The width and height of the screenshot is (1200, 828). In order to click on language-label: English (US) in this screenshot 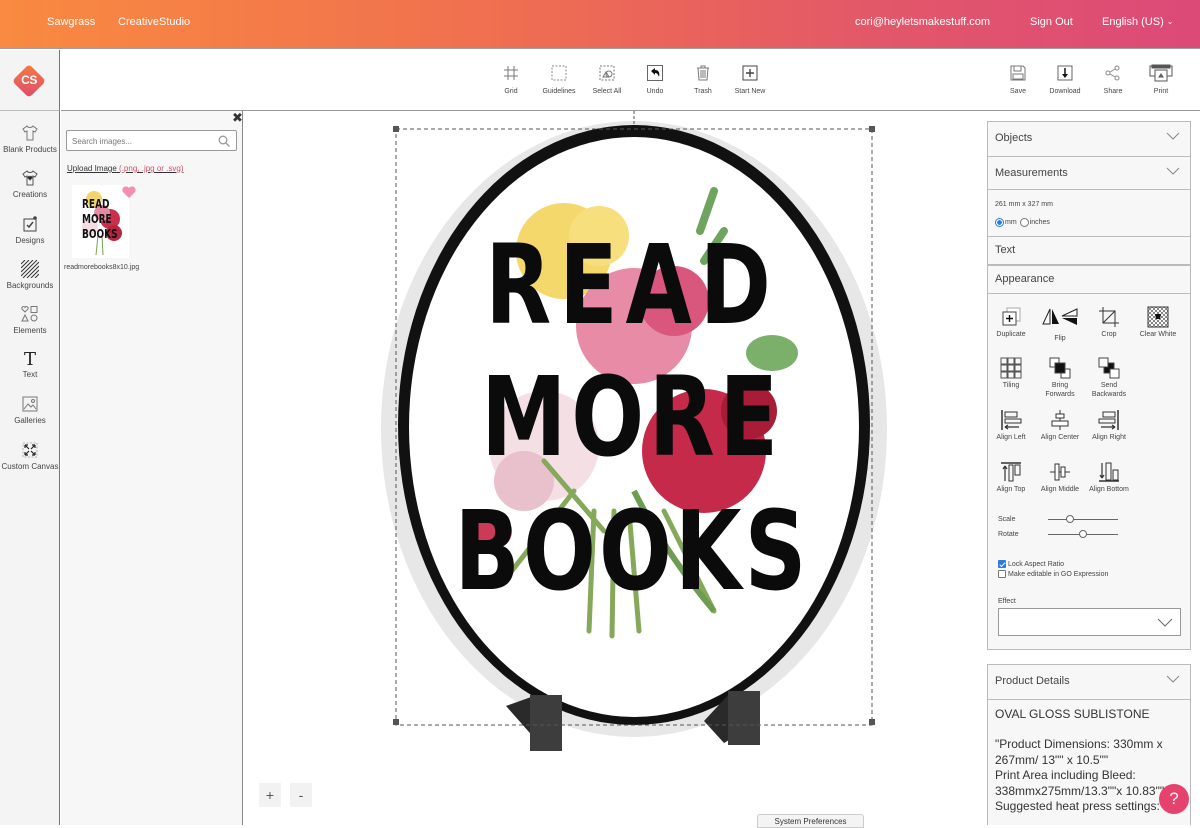, I will do `click(1133, 22)`.